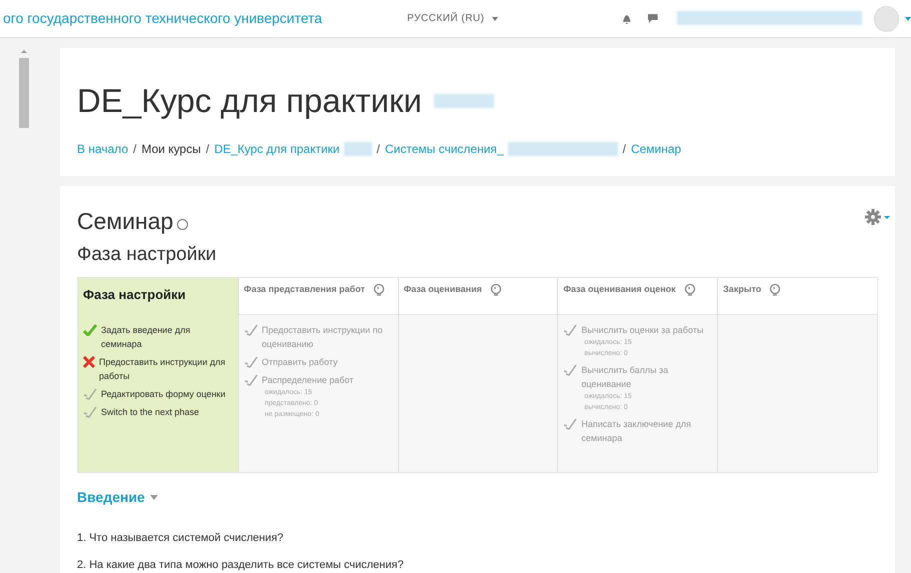  What do you see at coordinates (146, 337) in the screenshot?
I see `task-label: Задать введение для семинара` at bounding box center [146, 337].